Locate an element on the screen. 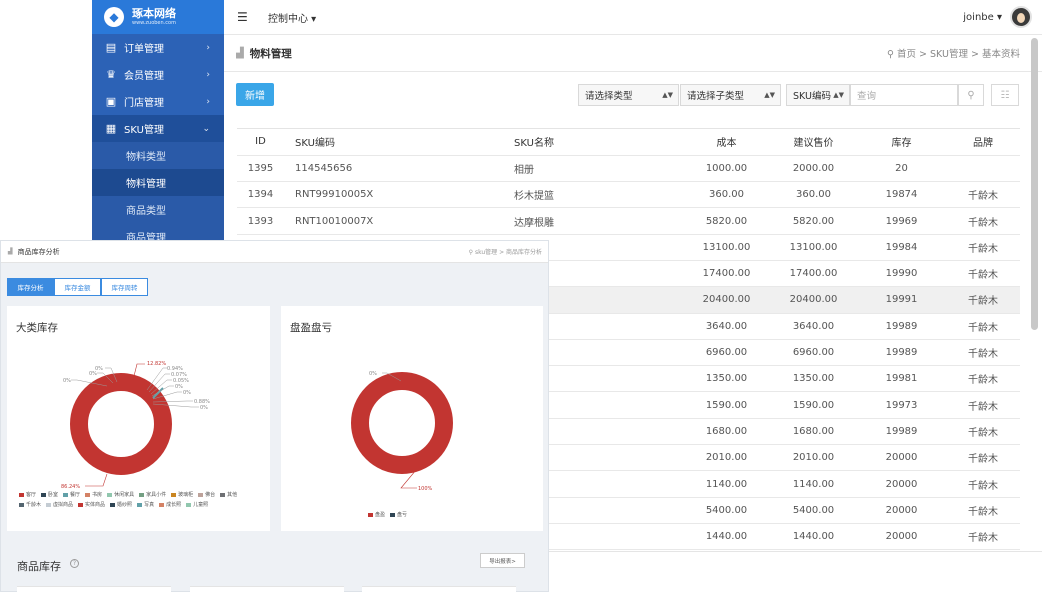  subtype-select-value: 请选择子类型 is located at coordinates (716, 96).